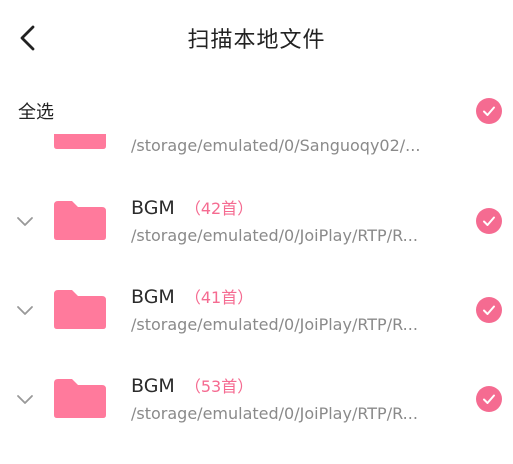 This screenshot has height=464, width=513. I want to click on page-title: 扫描本地文件, so click(256, 40).